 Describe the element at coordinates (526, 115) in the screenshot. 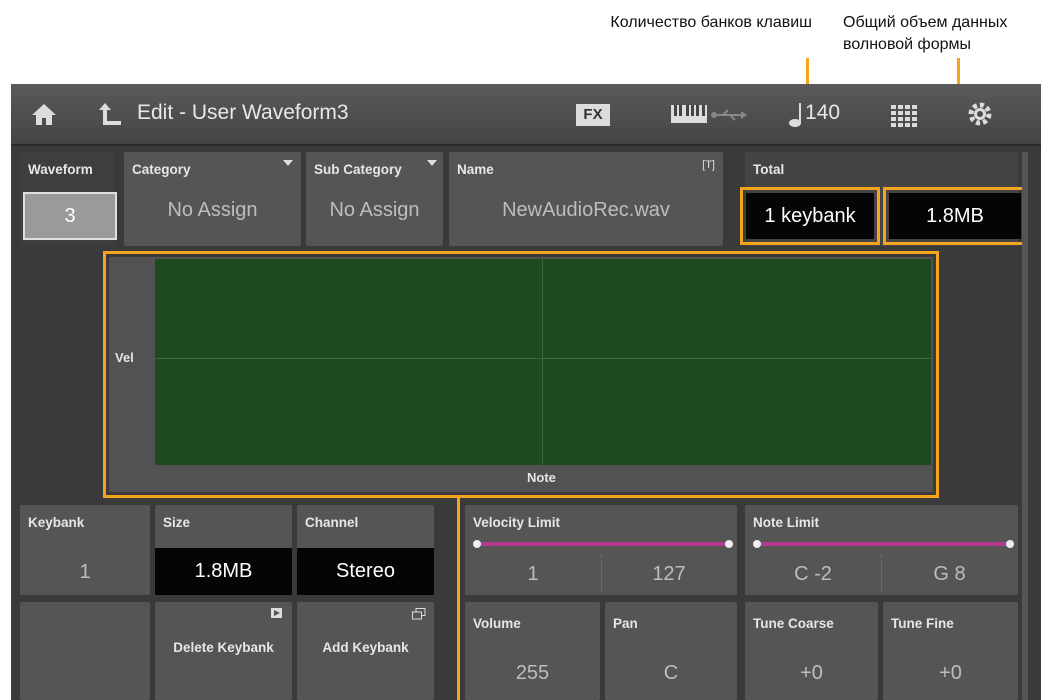

I see `top-bar: Edit - User Waveform3 FX 140` at that location.